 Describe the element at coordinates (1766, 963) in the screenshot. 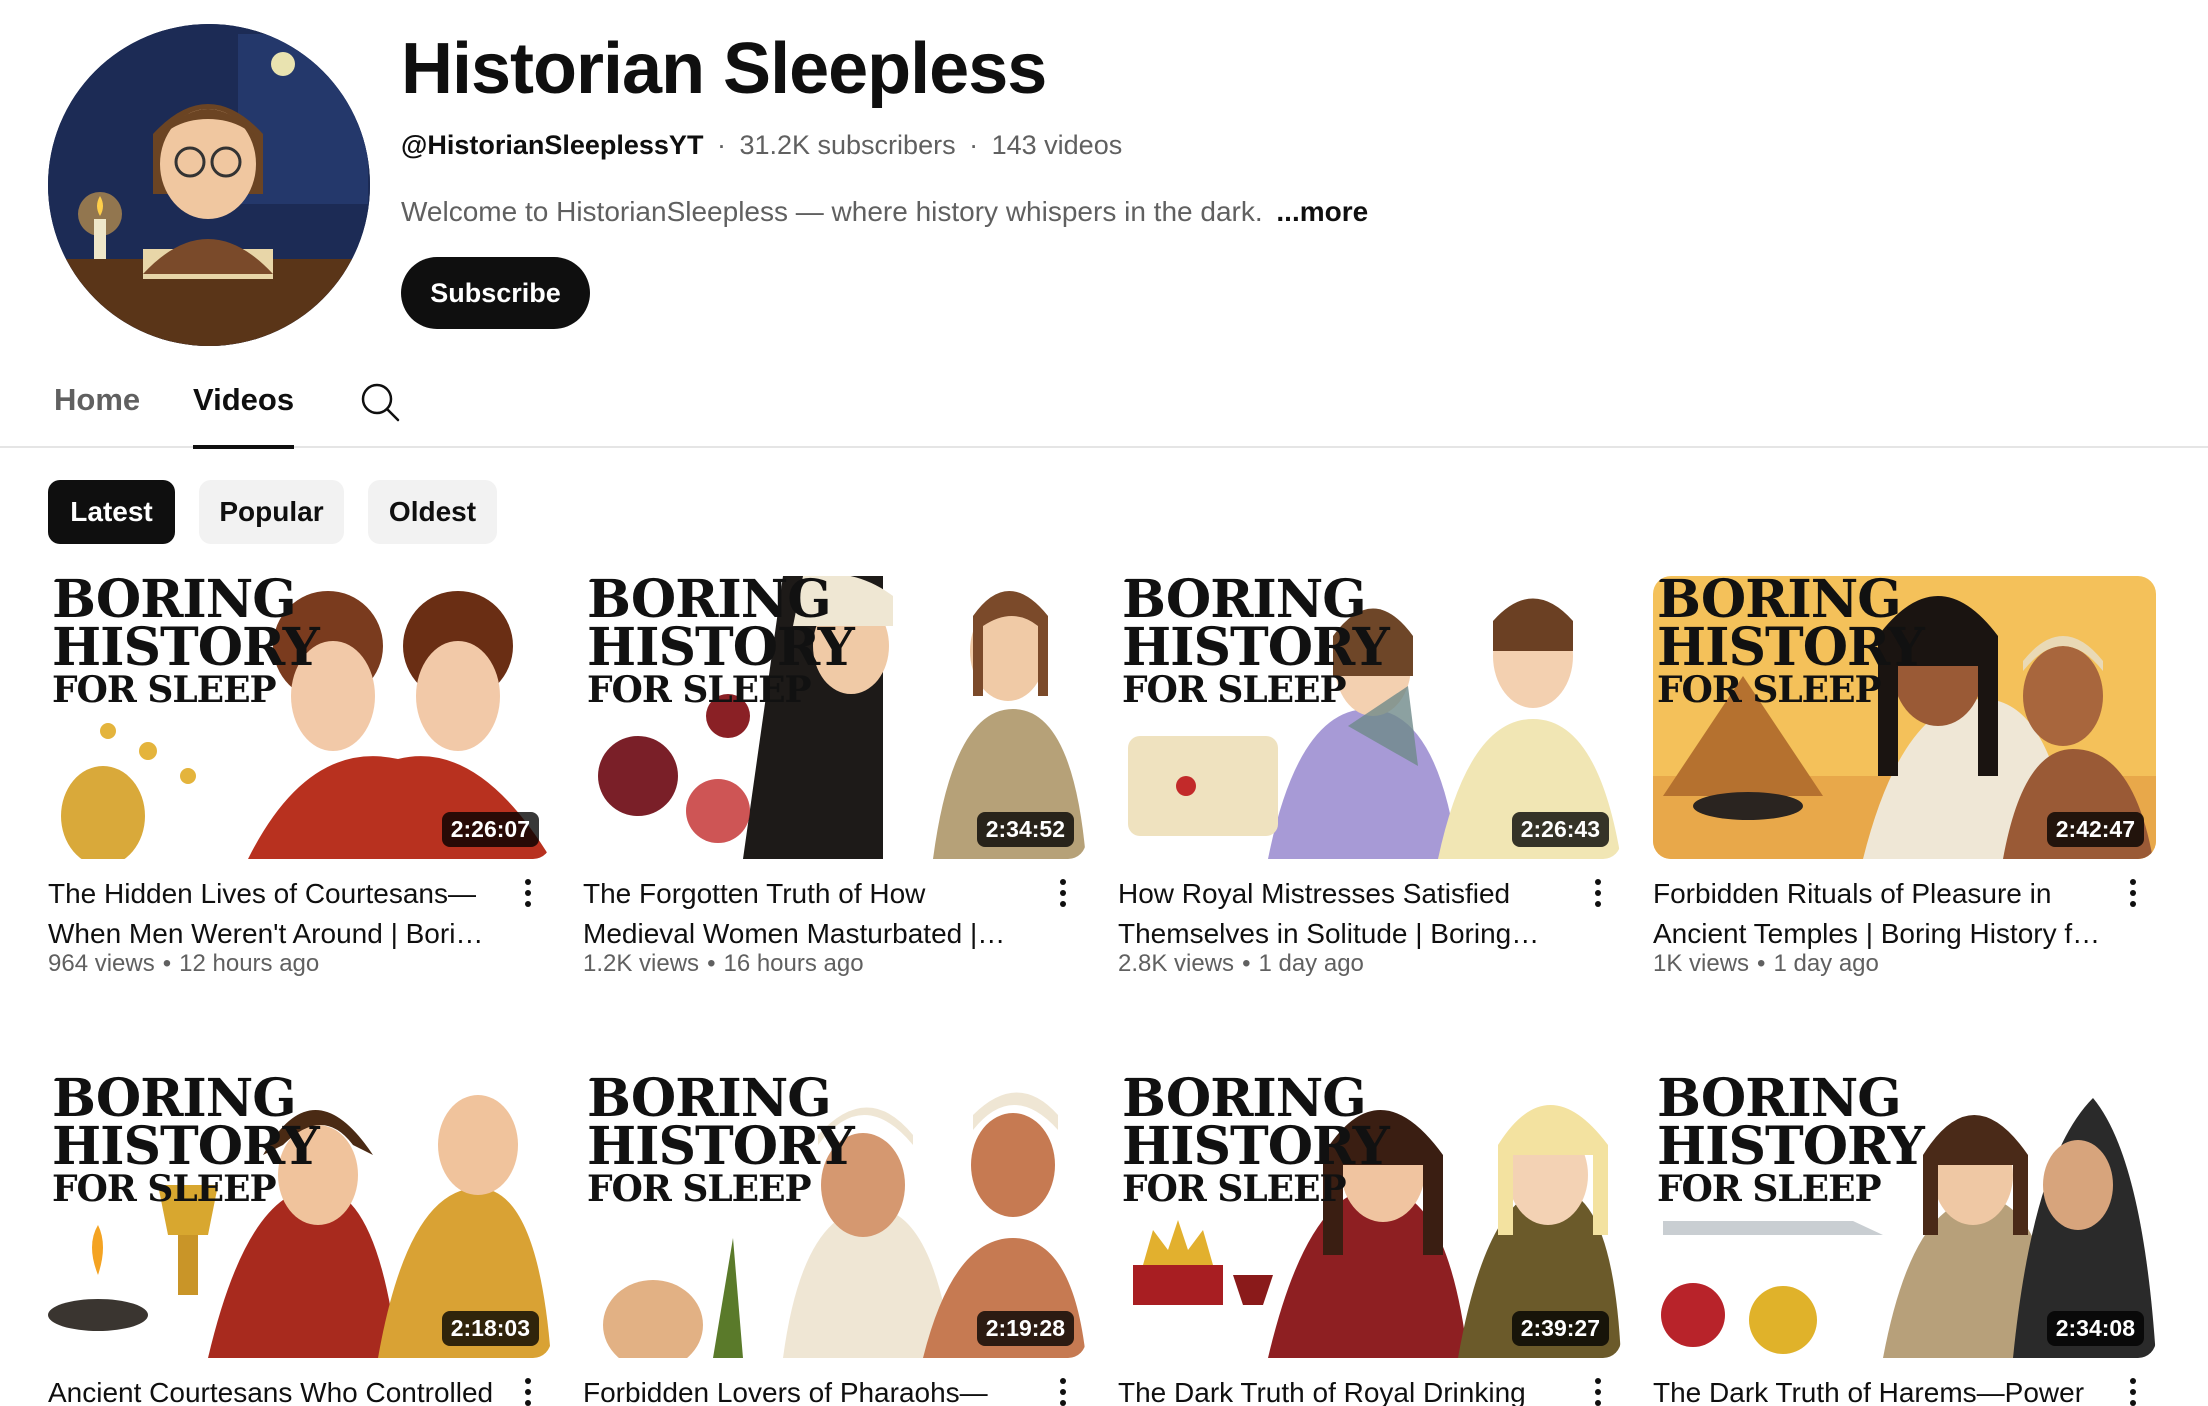

I see `video-meta: 1K views • 1 day ago` at that location.